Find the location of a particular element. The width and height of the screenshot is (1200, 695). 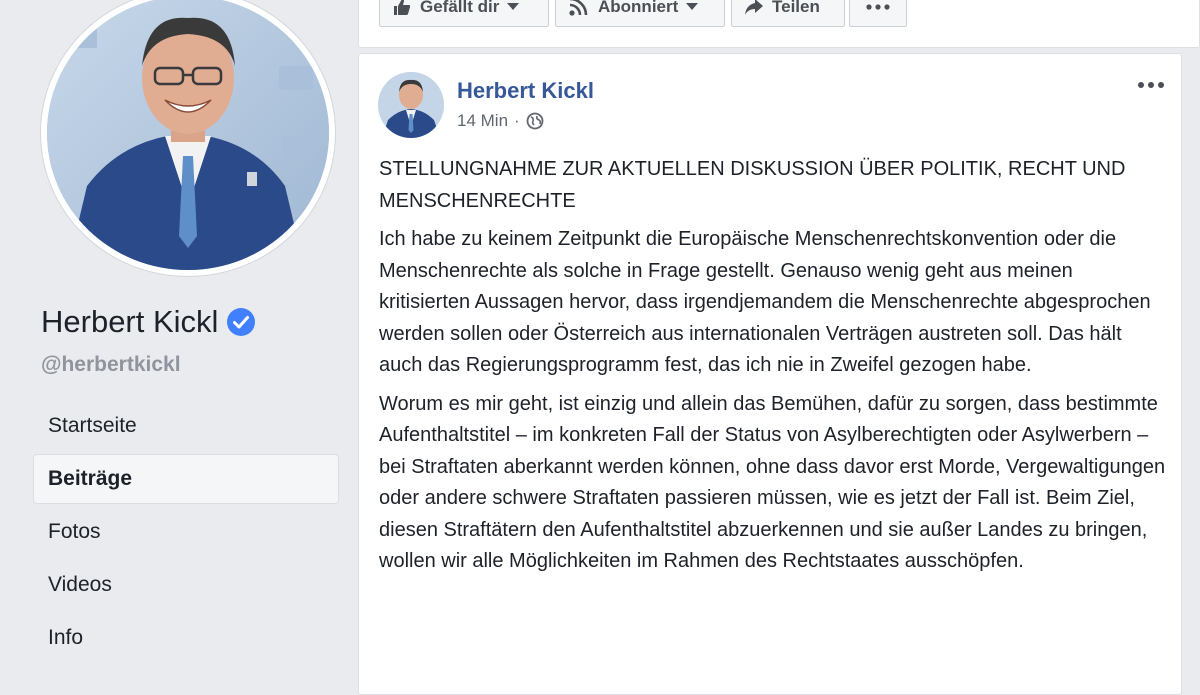

nav-item-startseite: Startseite is located at coordinates (186, 426).